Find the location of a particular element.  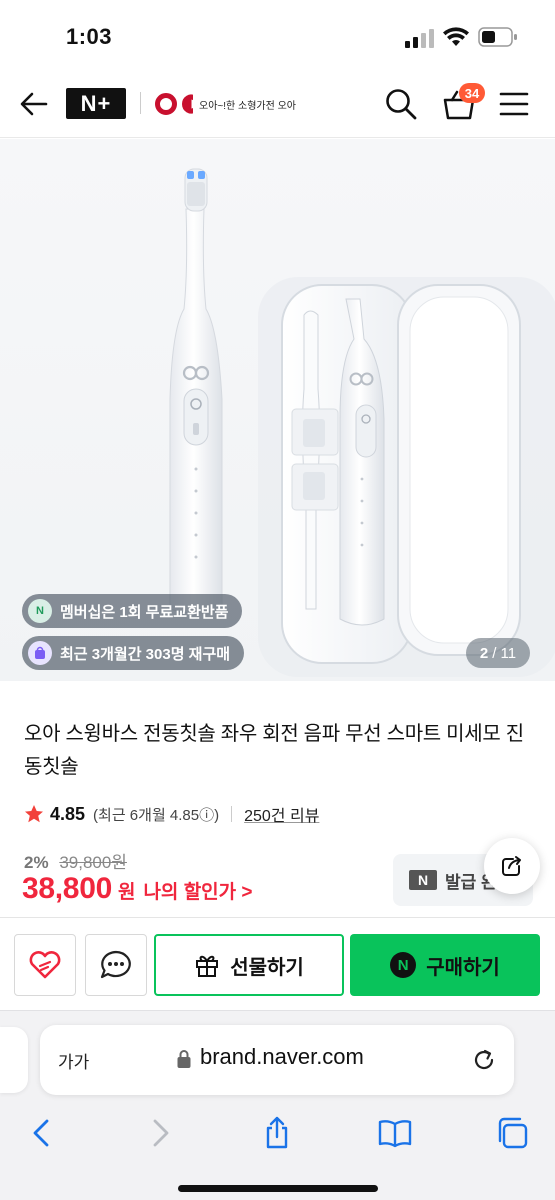

image-page-indicator: 2 / 11 is located at coordinates (498, 653).